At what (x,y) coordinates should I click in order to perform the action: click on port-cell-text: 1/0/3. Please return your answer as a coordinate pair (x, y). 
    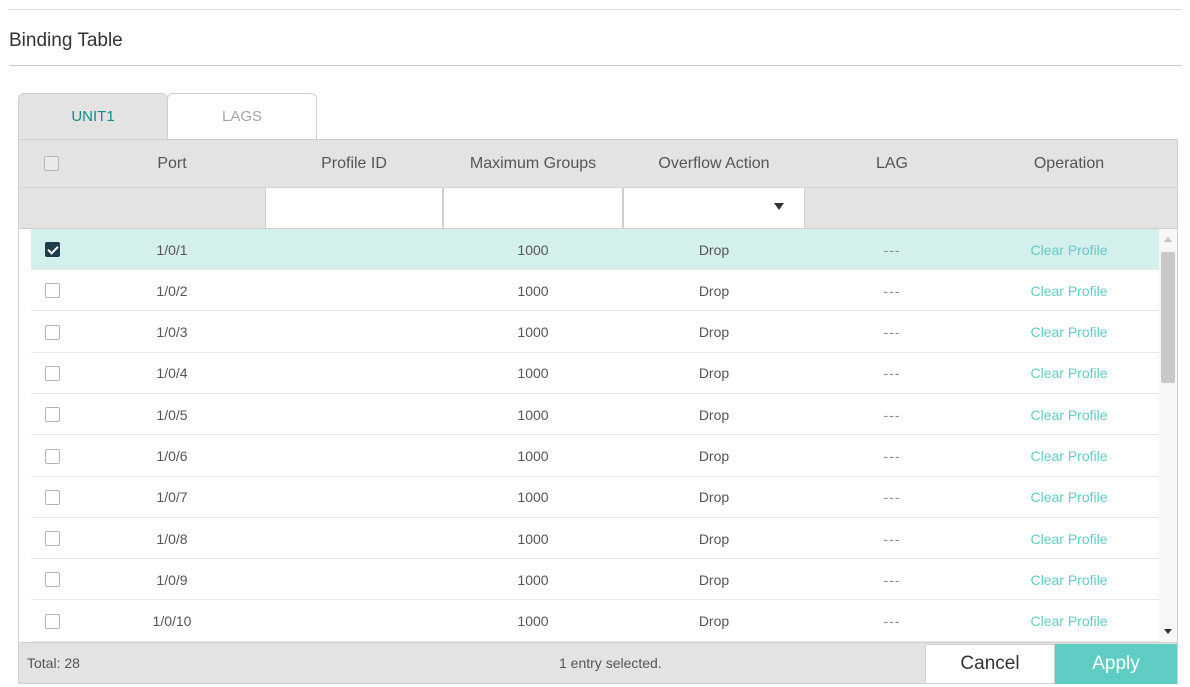
    Looking at the image, I should click on (172, 332).